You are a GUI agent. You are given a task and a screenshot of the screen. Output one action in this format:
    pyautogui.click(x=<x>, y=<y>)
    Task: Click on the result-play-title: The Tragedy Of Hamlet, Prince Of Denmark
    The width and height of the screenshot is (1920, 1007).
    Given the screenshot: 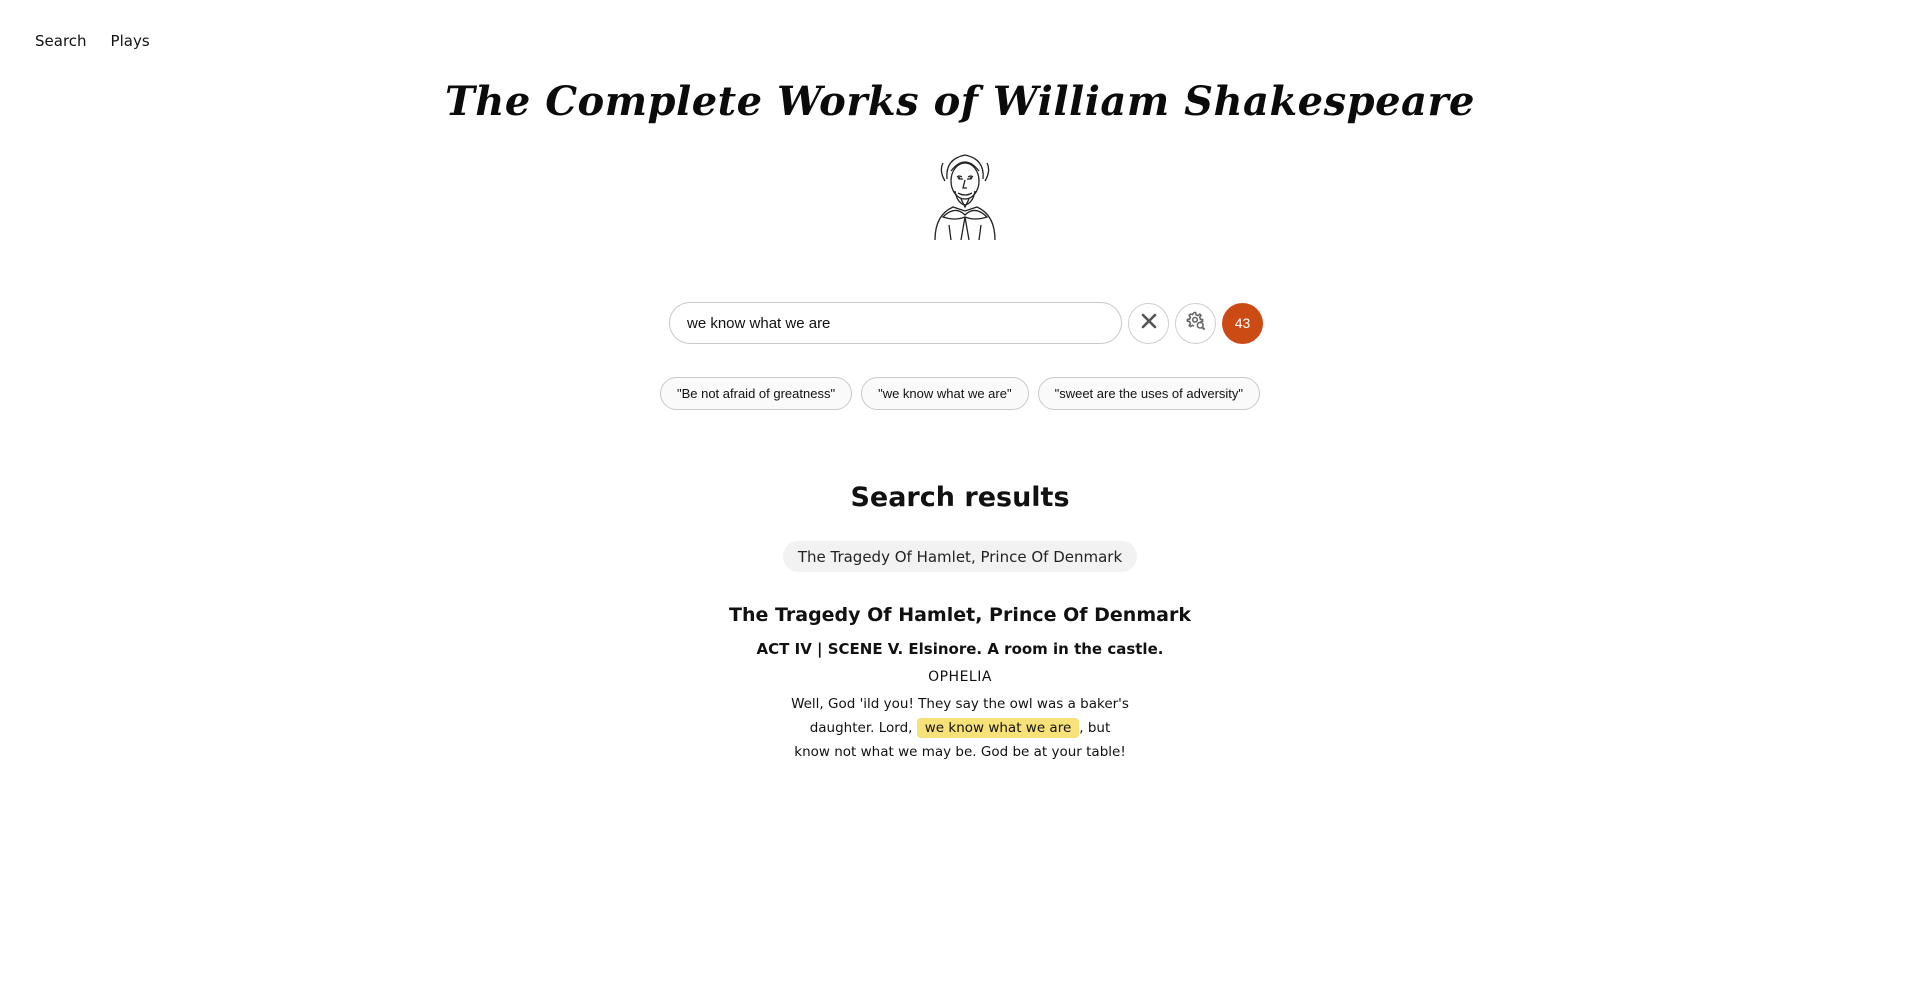 What is the action you would take?
    pyautogui.click(x=960, y=615)
    